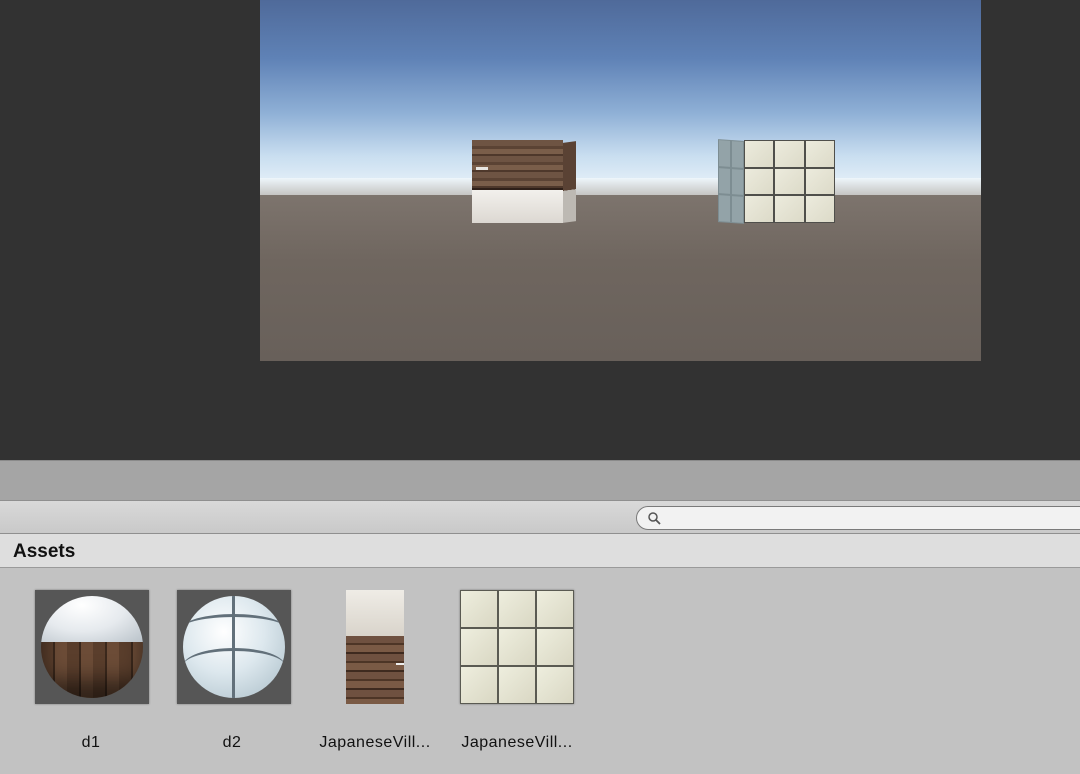 This screenshot has height=774, width=1080. I want to click on asset-label: d1, so click(91, 742).